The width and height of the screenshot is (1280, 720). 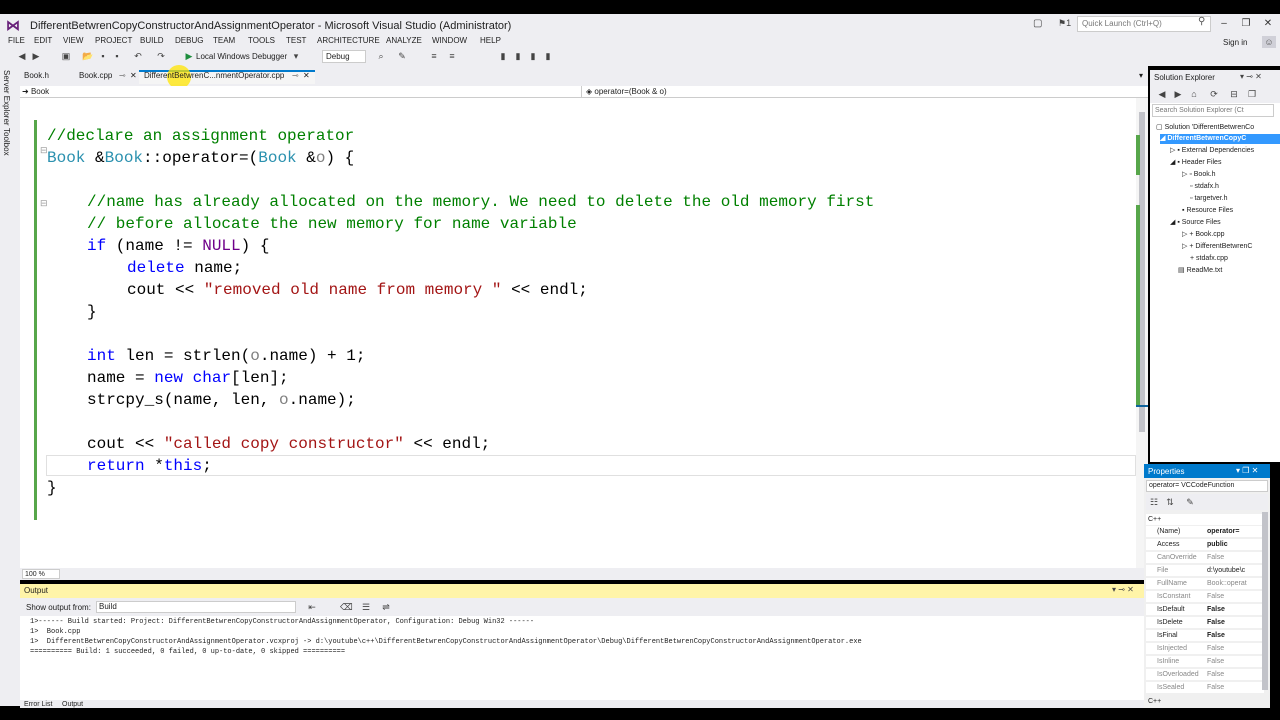 I want to click on close-window-button: ✕, so click(x=1268, y=24).